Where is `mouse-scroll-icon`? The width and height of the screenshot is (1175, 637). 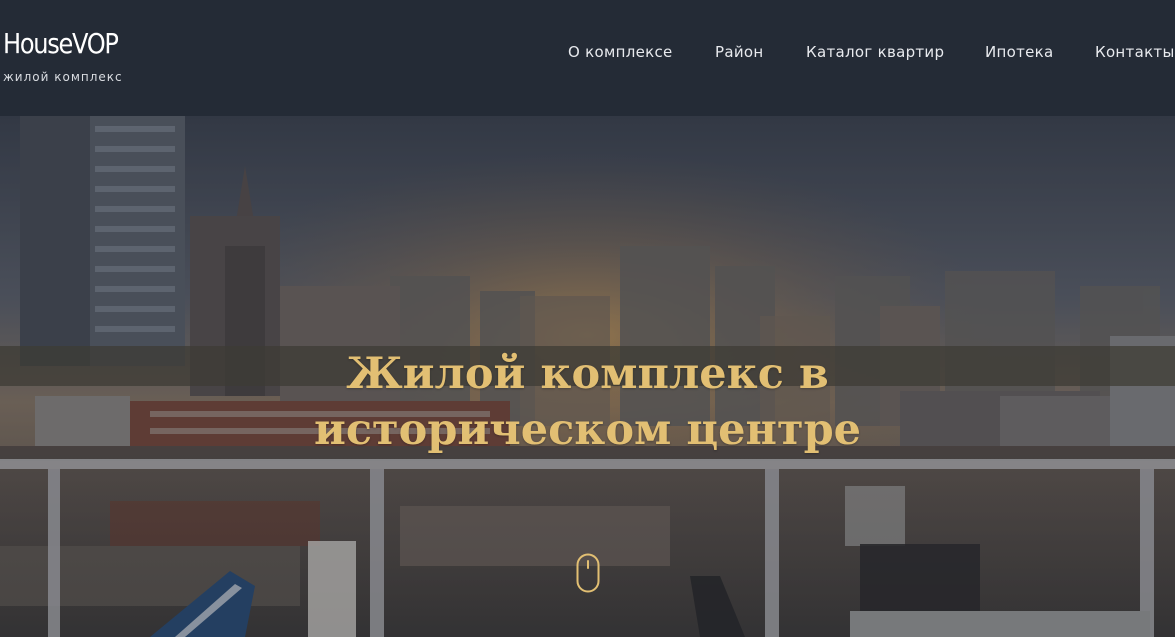 mouse-scroll-icon is located at coordinates (588, 573).